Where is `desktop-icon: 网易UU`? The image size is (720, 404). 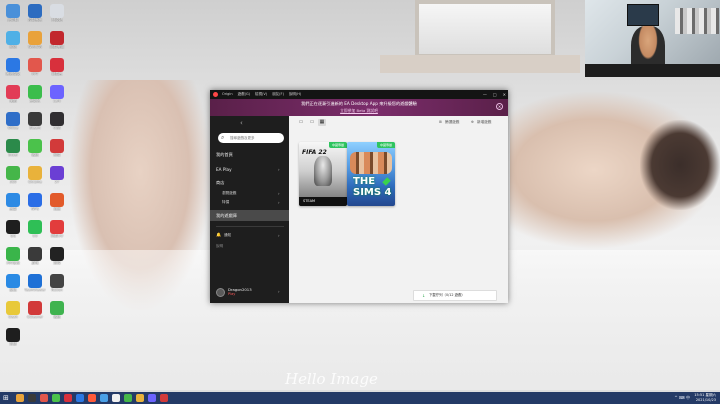
desktop-icon: 网易UU is located at coordinates (57, 229).